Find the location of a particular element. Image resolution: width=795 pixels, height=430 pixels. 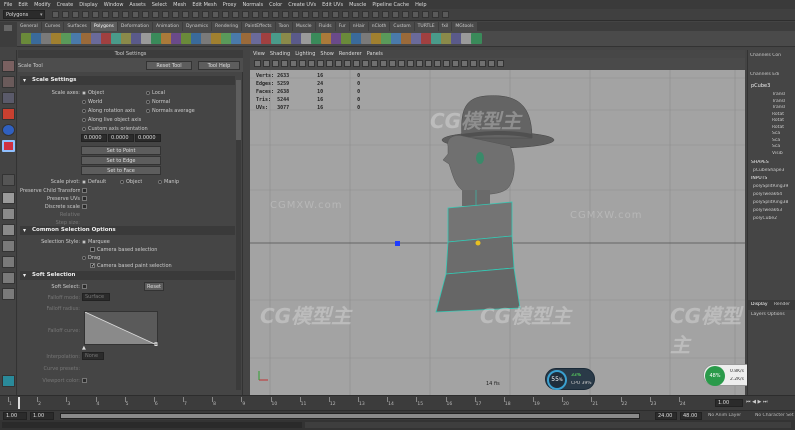

paint-select-icon is located at coordinates (8, 98).